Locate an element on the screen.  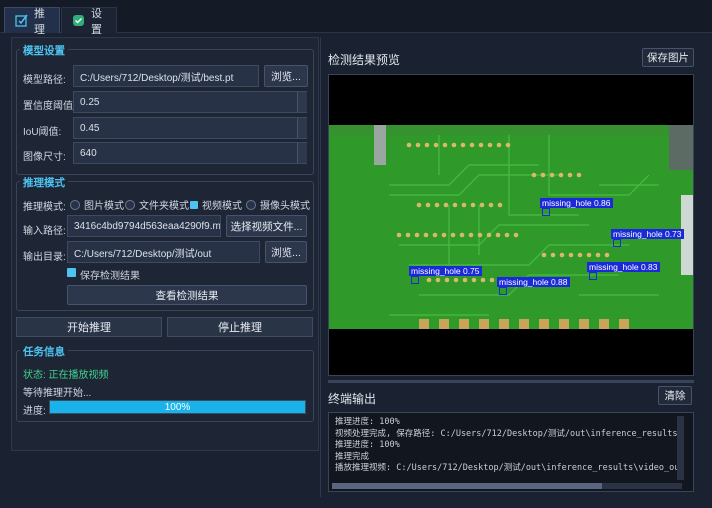
input-path-label: 输入路径: is located at coordinates (44, 231).